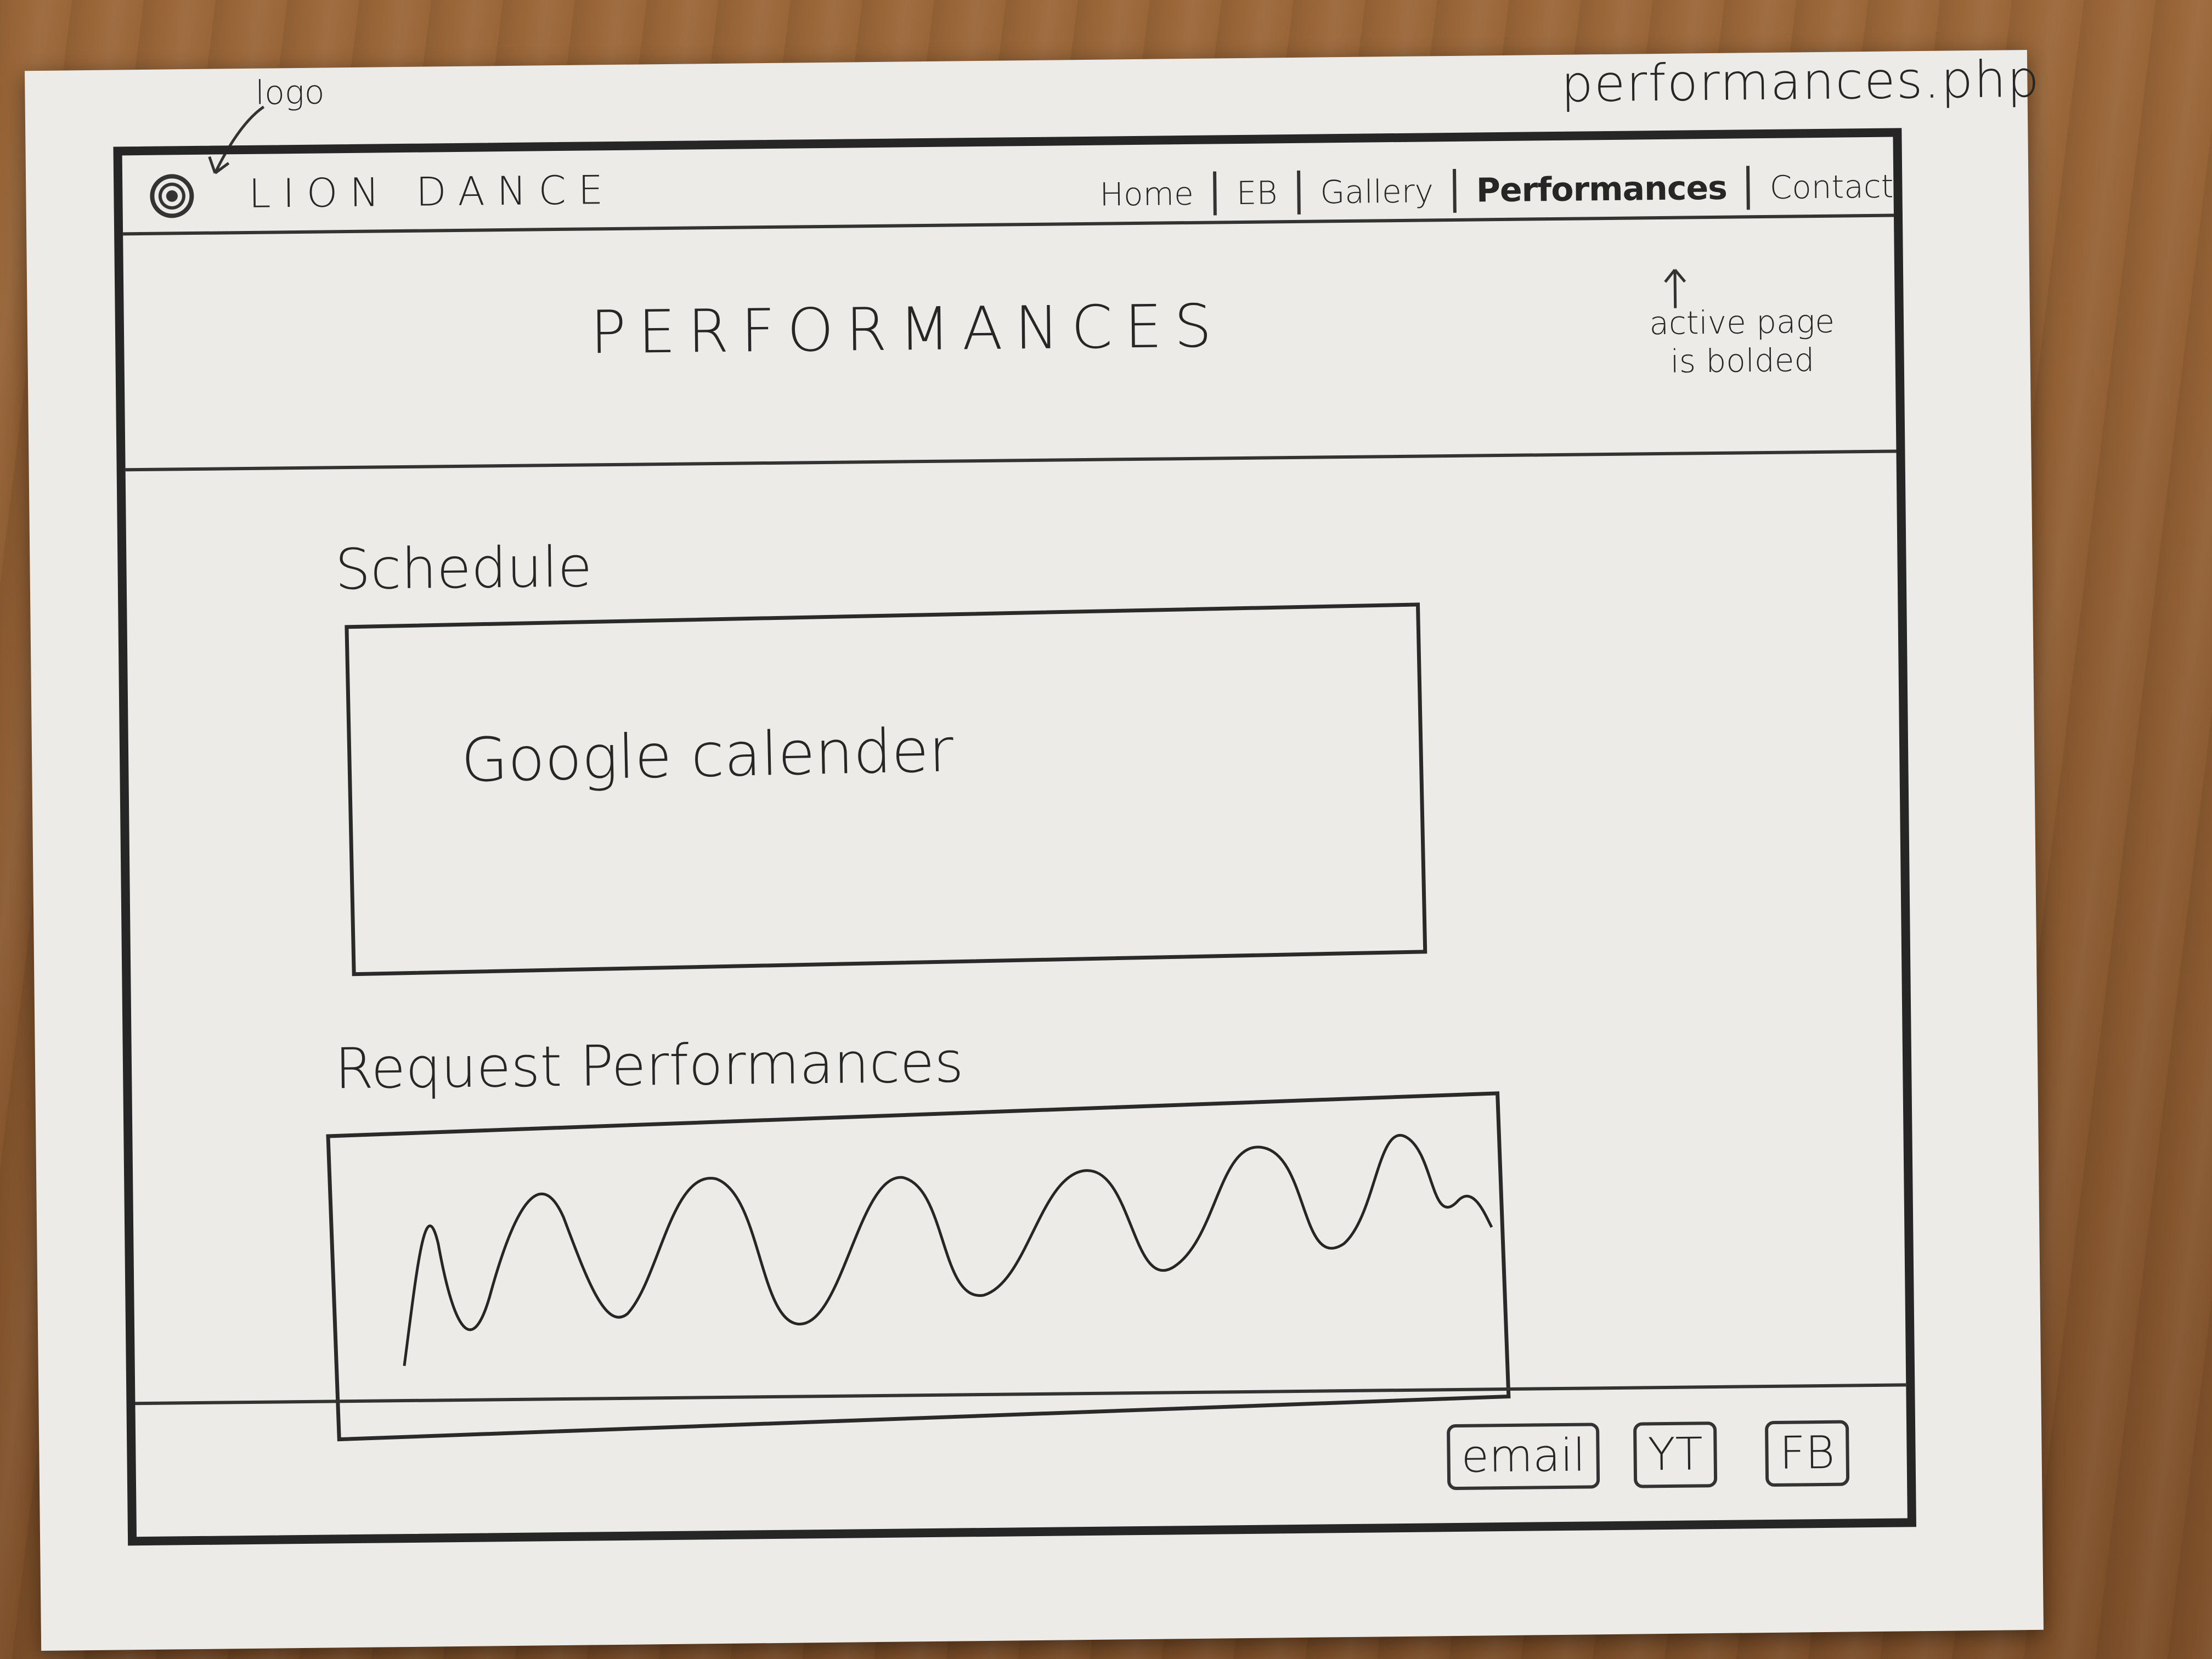 This screenshot has width=2212, height=1659. Describe the element at coordinates (708, 756) in the screenshot. I see `calendar-placeholder: Google calender` at that location.